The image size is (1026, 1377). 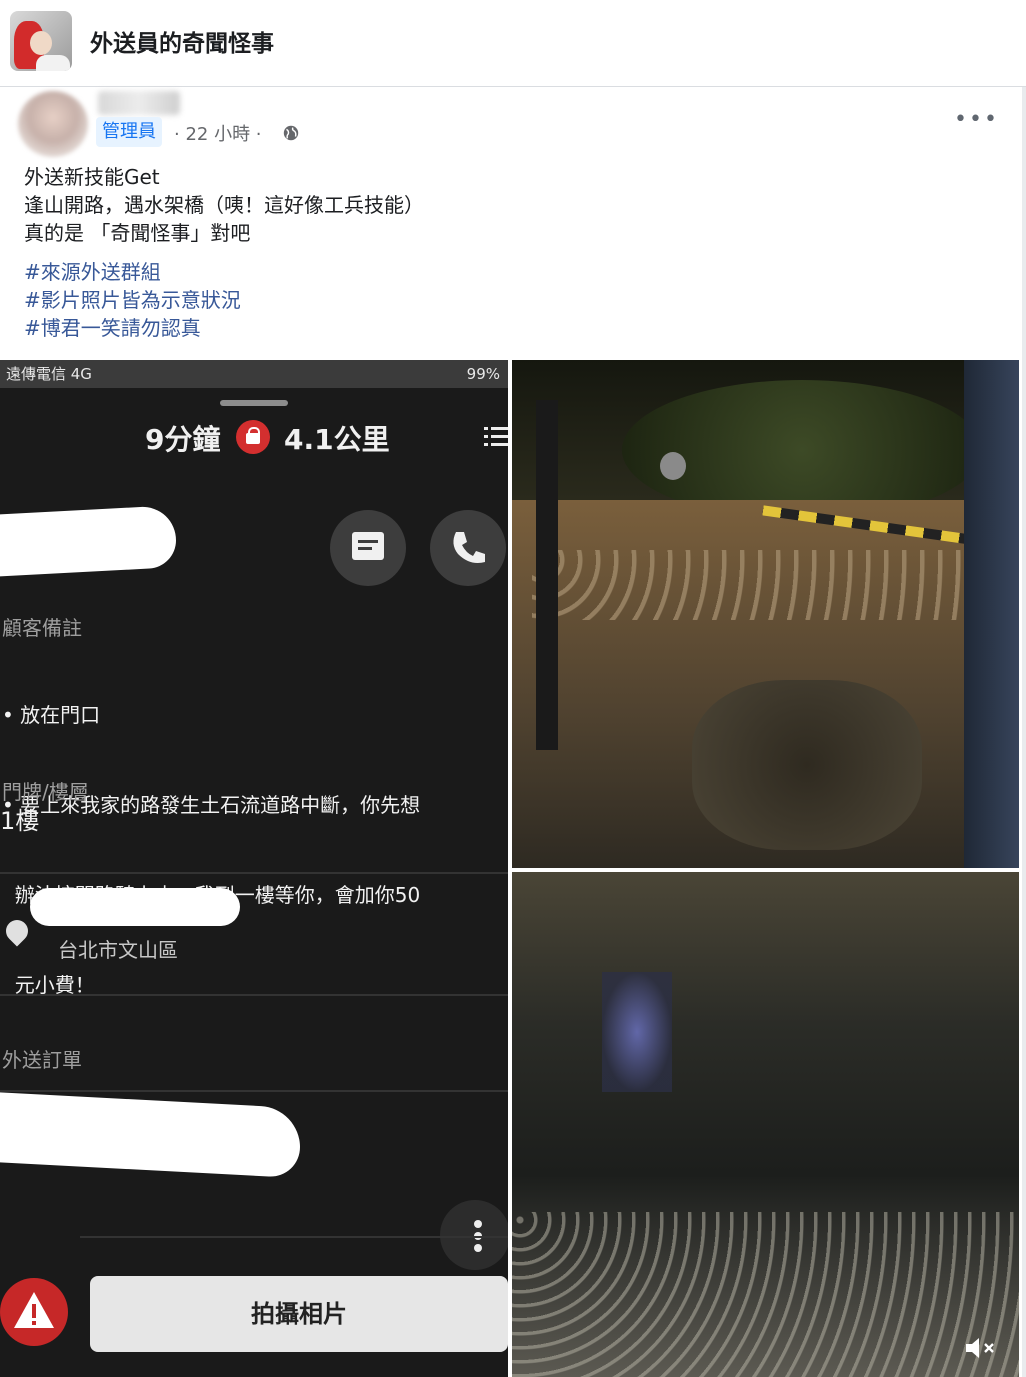 I want to click on scene-light-reflection, so click(x=637, y=1032).